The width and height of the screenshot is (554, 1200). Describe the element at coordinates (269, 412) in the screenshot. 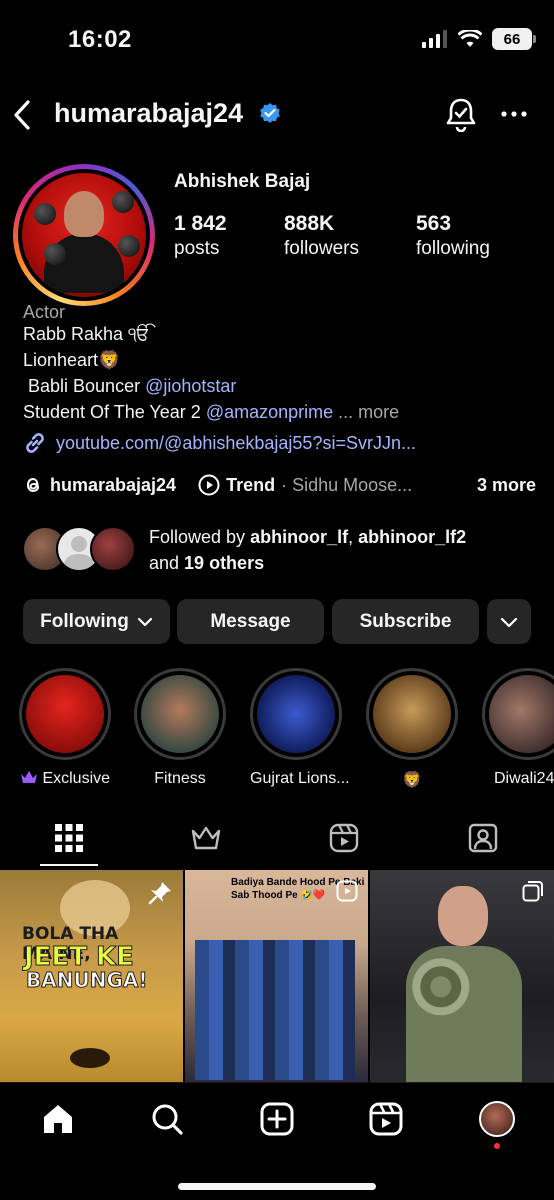

I see `mention-link: @amazonprime` at that location.